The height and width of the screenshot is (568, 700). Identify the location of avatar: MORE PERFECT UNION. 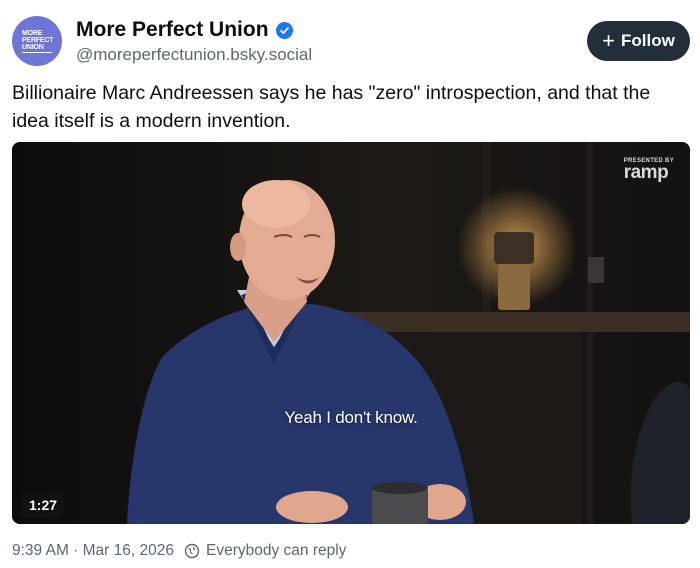
(37, 41).